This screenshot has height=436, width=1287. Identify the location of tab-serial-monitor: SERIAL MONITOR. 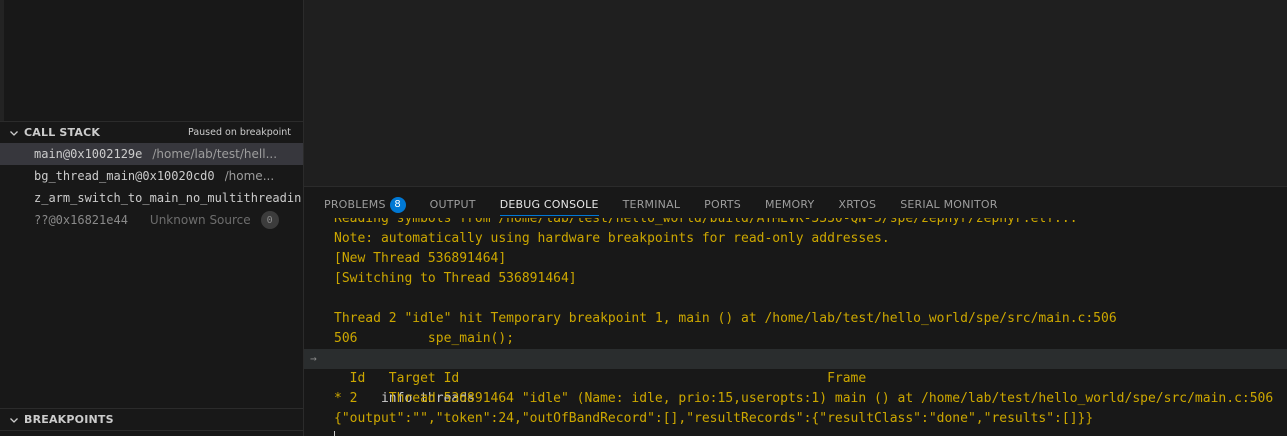
(948, 204).